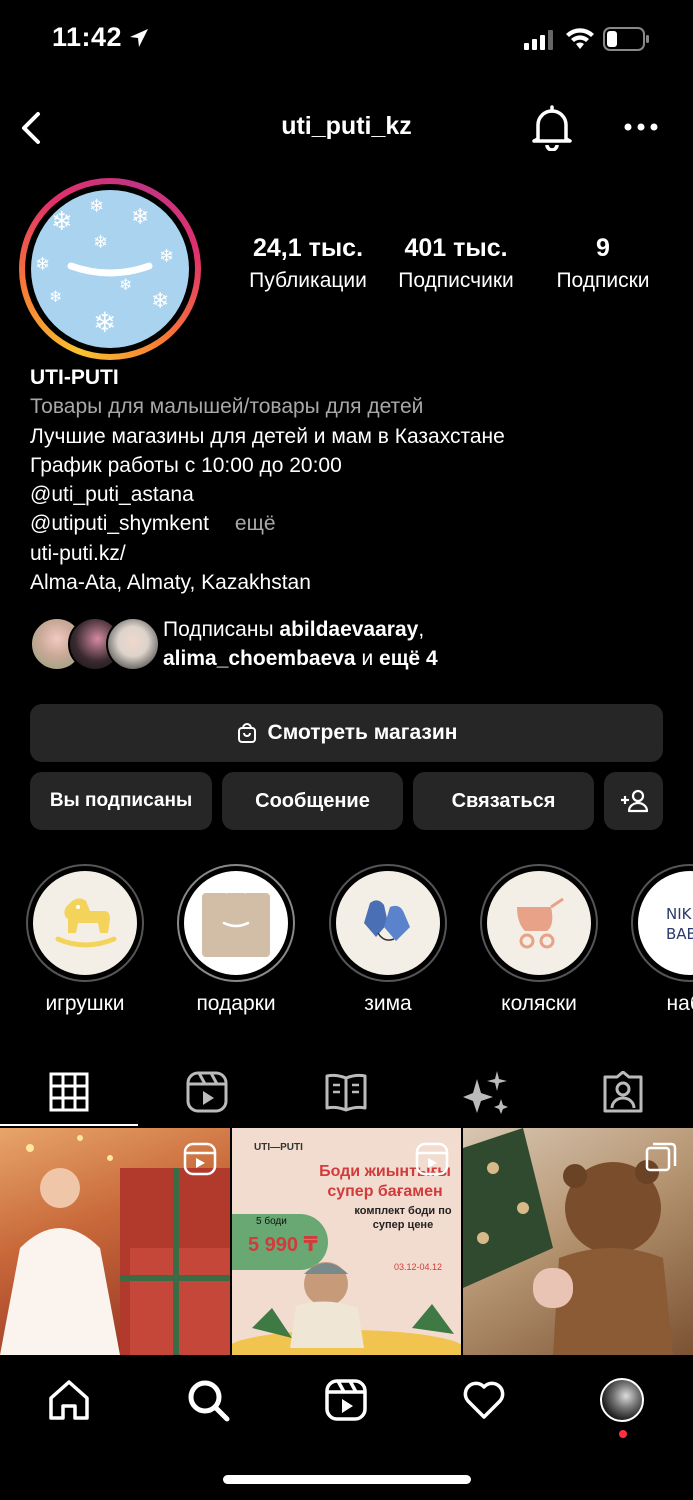 The height and width of the screenshot is (1500, 693). I want to click on mittens-icon, so click(387, 920).